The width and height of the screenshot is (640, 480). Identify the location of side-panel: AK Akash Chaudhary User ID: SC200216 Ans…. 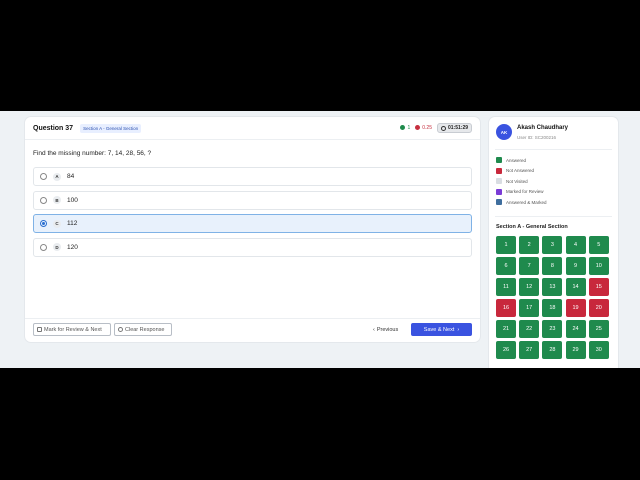
(553, 242).